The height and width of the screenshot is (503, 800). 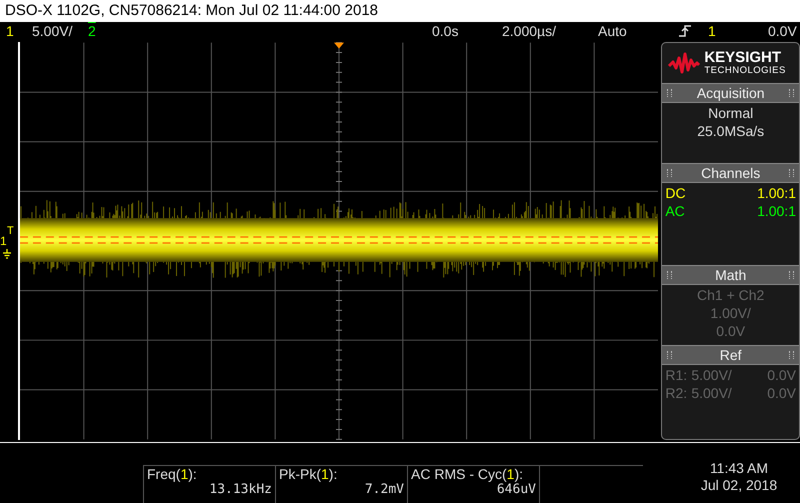 I want to click on acquisition-info: Normal, so click(x=731, y=113).